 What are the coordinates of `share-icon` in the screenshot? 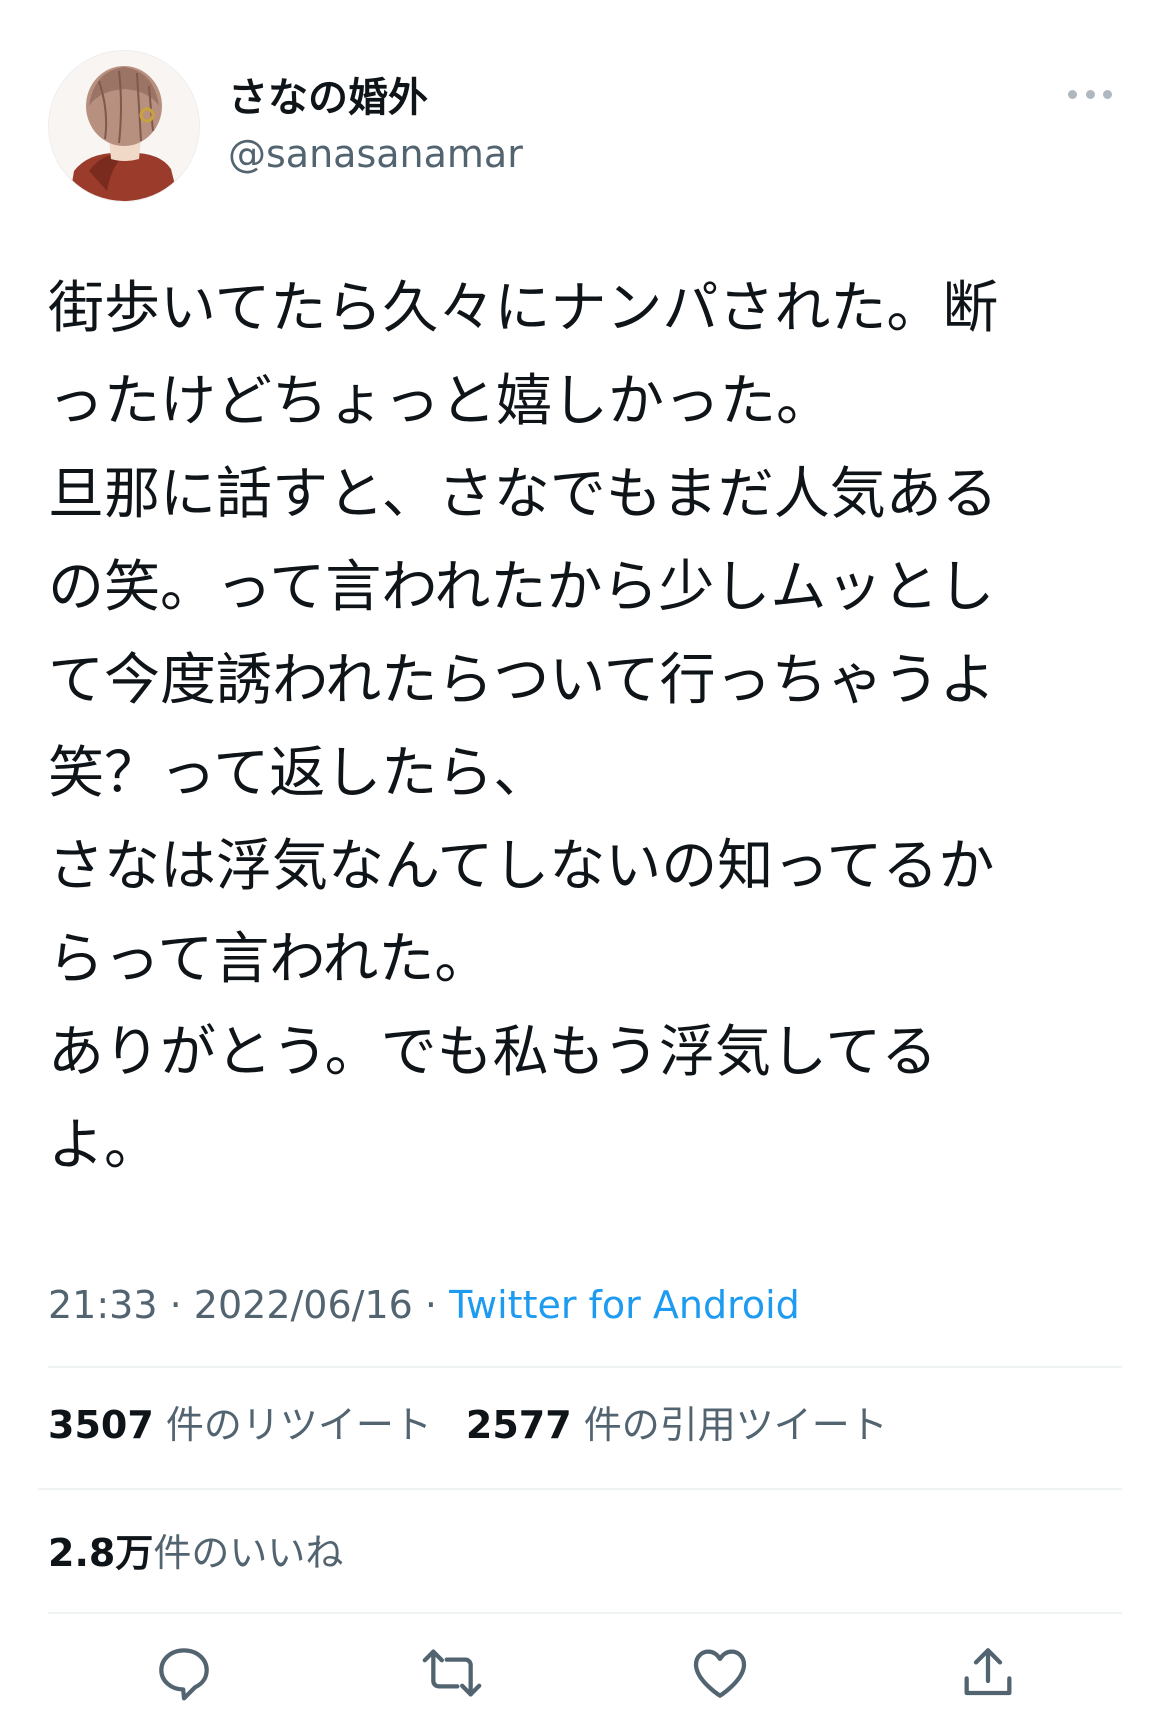 It's located at (988, 1672).